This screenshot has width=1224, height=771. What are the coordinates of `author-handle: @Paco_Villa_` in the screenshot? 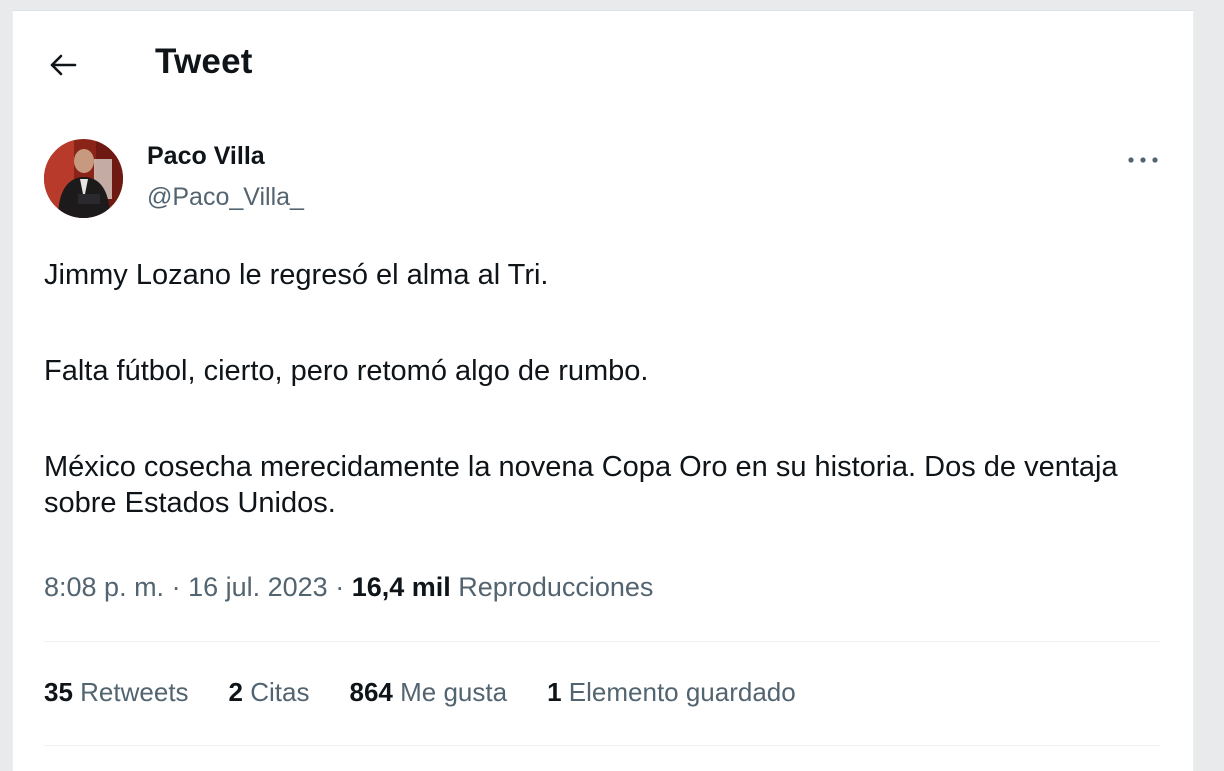 It's located at (225, 197).